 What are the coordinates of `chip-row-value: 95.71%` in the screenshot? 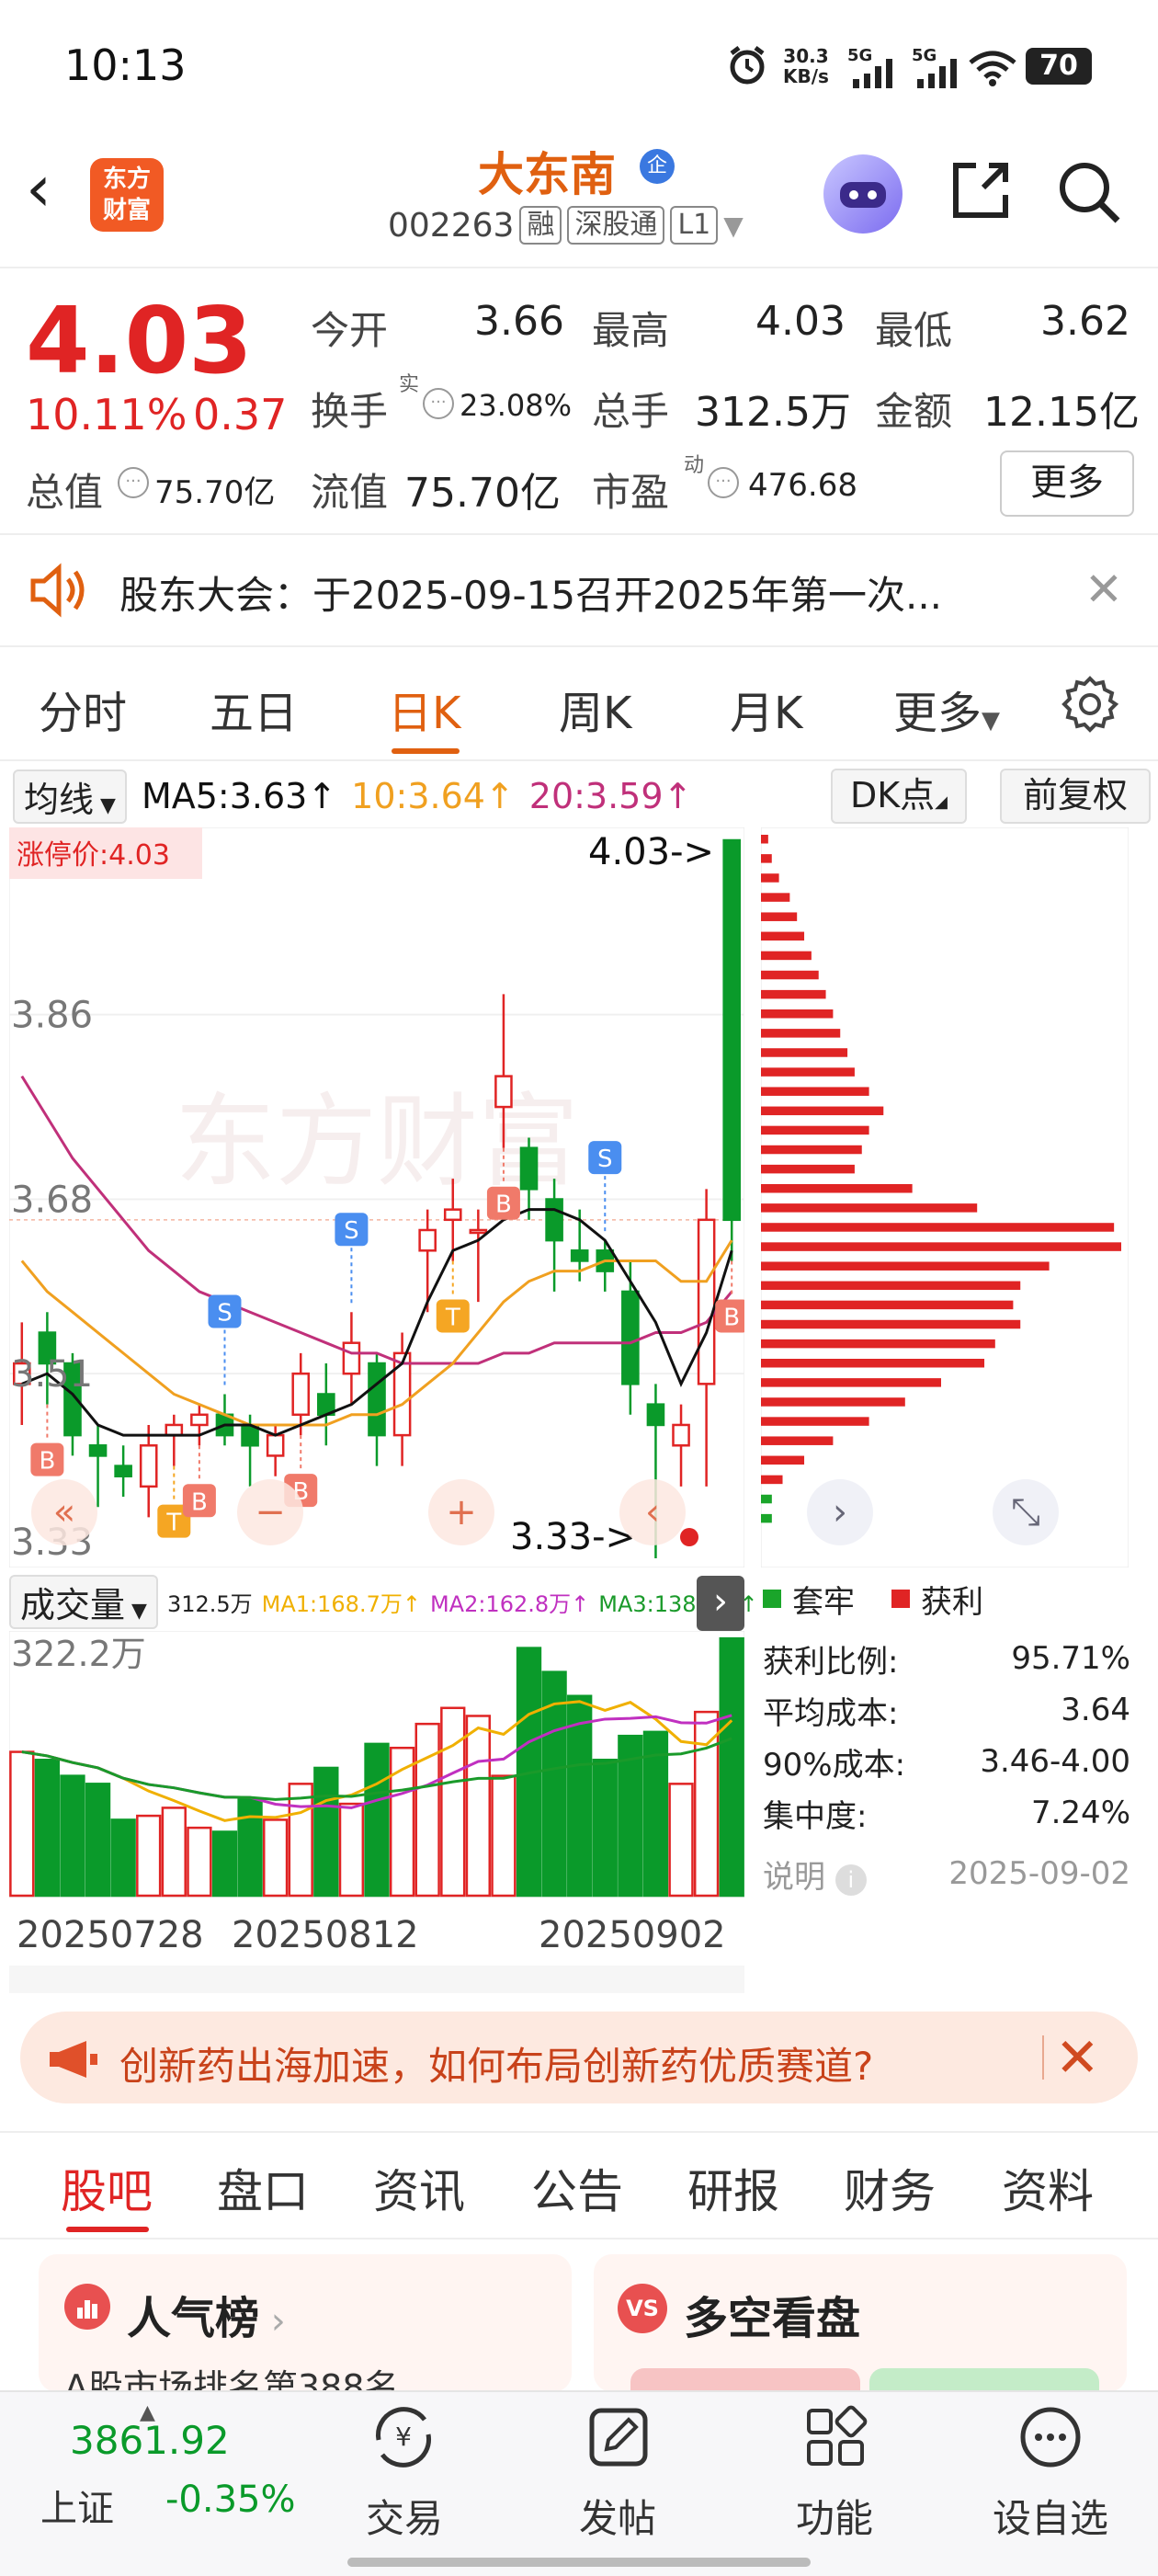 It's located at (1070, 1658).